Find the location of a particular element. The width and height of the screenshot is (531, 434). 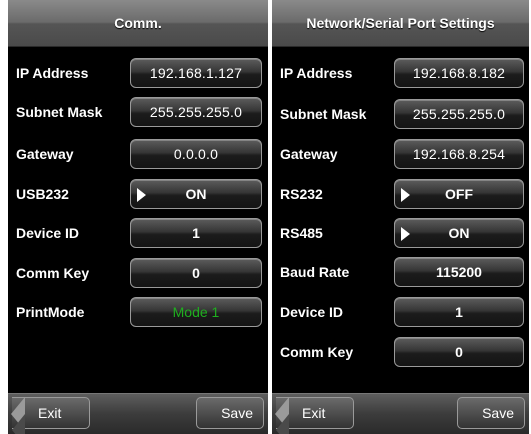

baud-rate-field: 115200 is located at coordinates (459, 272).